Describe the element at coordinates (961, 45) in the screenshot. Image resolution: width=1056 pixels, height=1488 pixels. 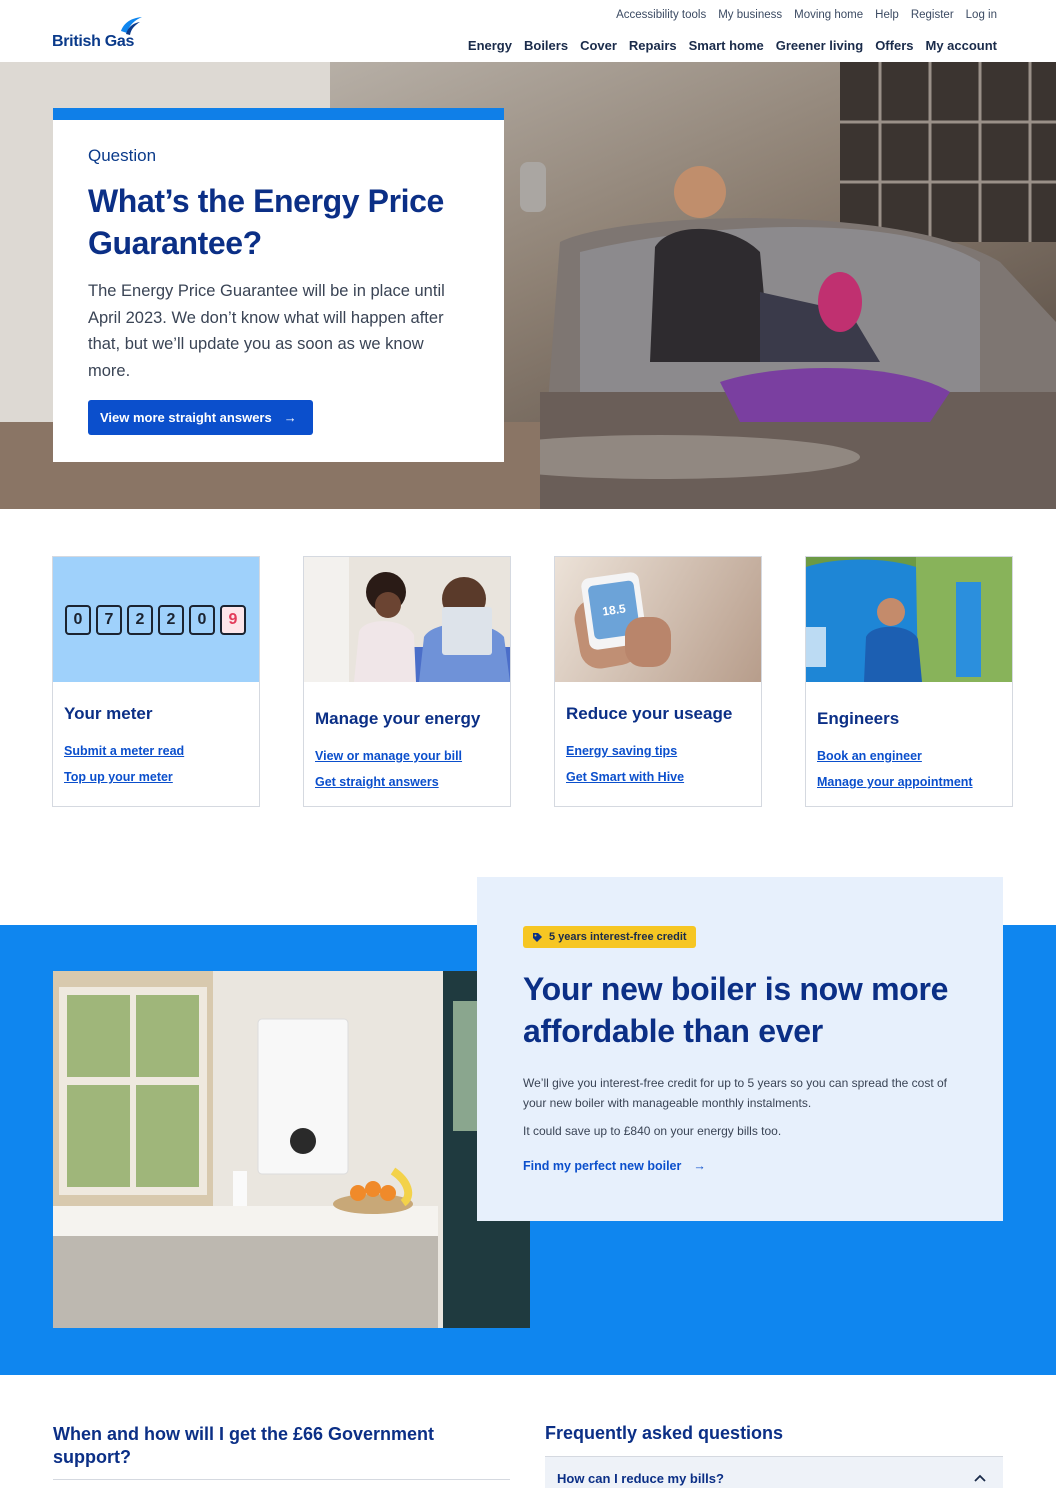
I see `nav-my-account: My account` at that location.